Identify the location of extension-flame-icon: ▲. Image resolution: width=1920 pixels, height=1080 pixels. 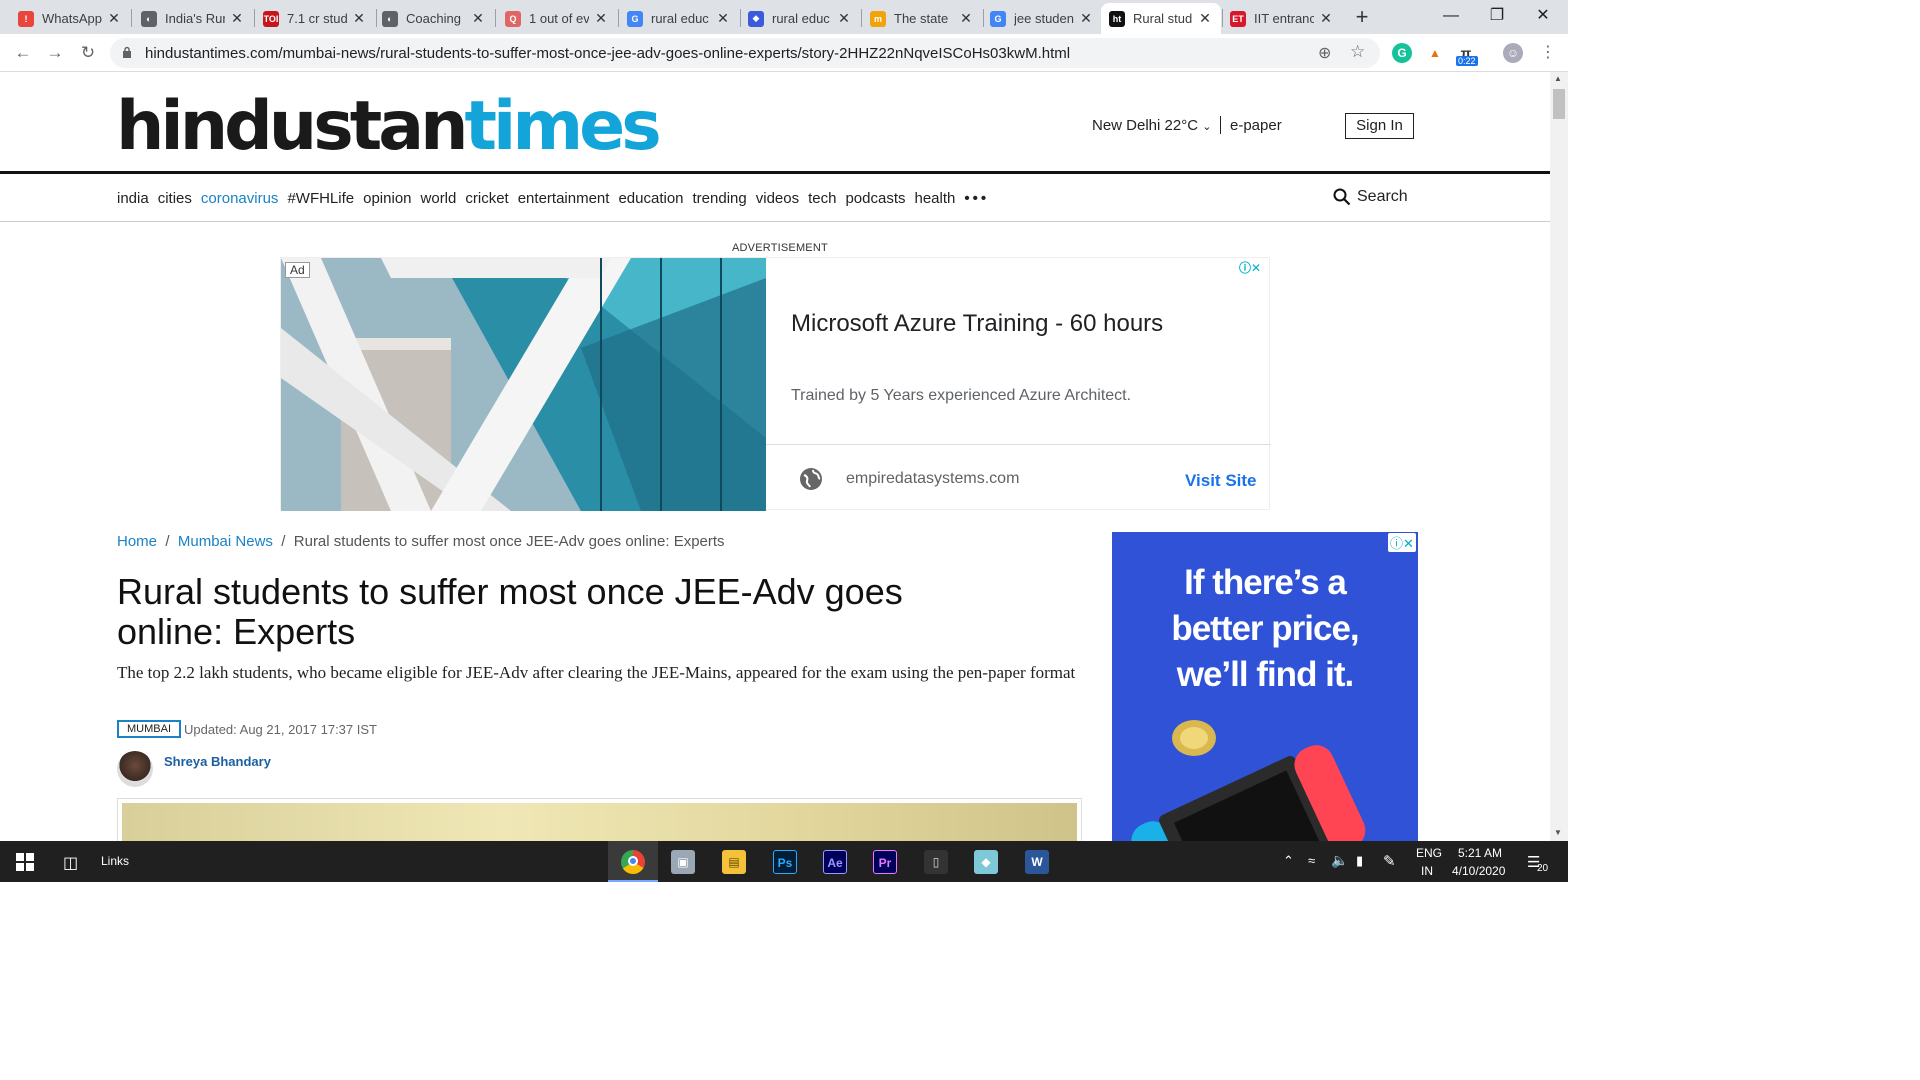
(1435, 53).